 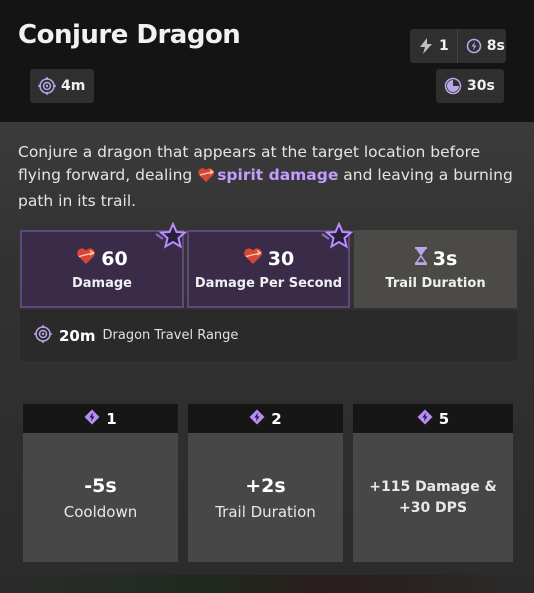 What do you see at coordinates (268, 335) in the screenshot?
I see `travel-range-row: 20m Dragon Travel Range` at bounding box center [268, 335].